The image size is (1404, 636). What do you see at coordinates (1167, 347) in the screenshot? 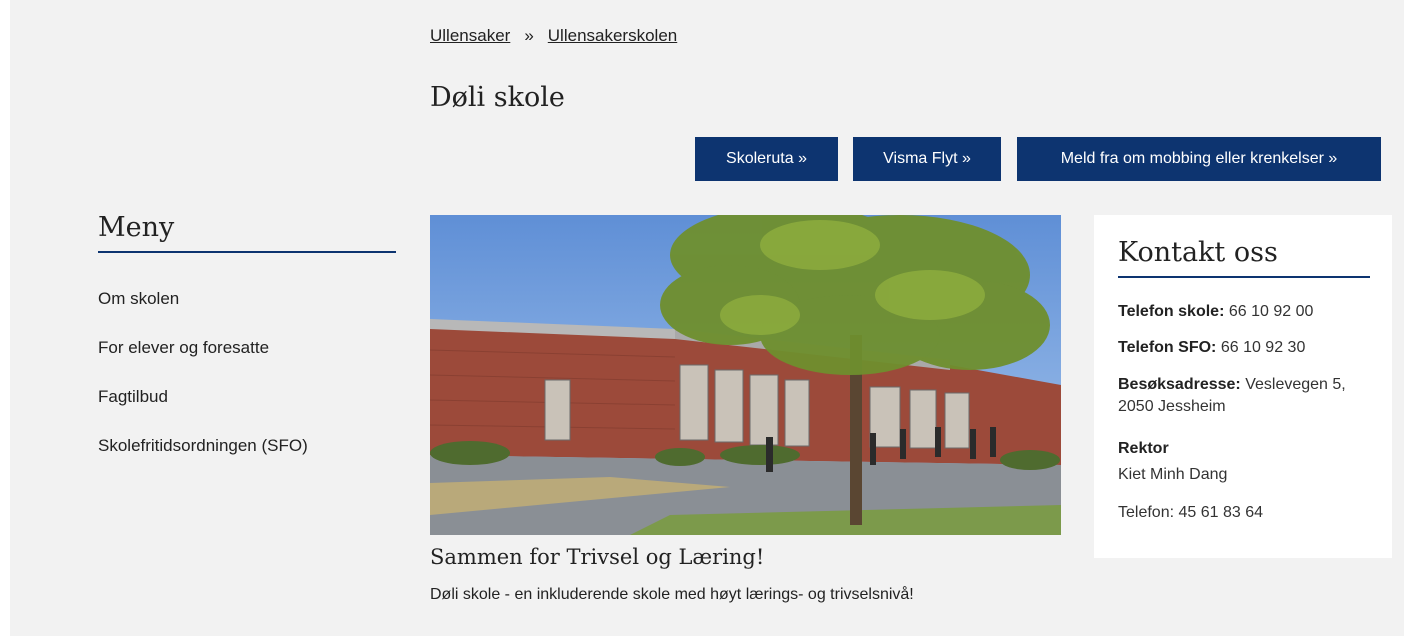
I see `phone-sfo-label: Telefon SFO:` at bounding box center [1167, 347].